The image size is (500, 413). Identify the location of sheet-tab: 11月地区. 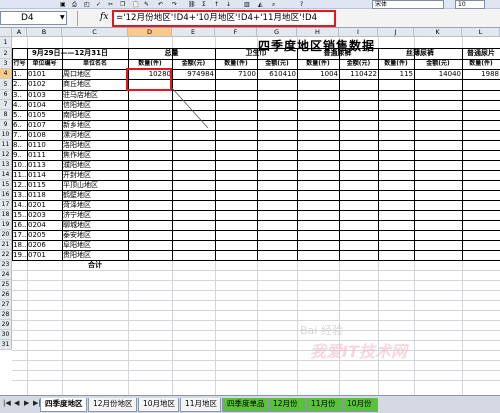
(200, 405).